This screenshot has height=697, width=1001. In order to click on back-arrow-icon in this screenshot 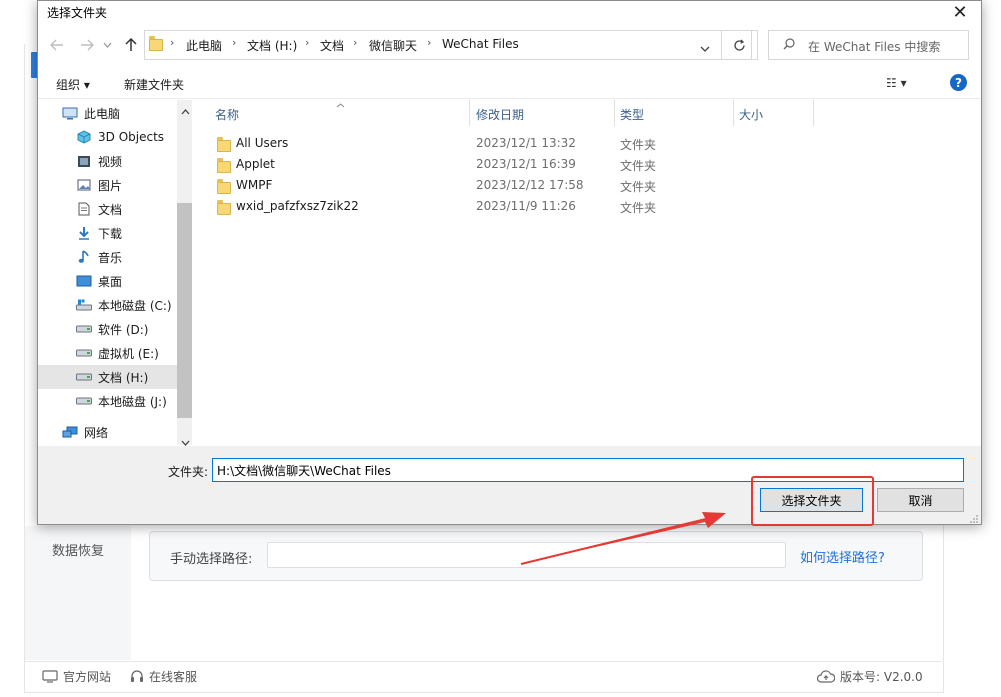, I will do `click(57, 45)`.